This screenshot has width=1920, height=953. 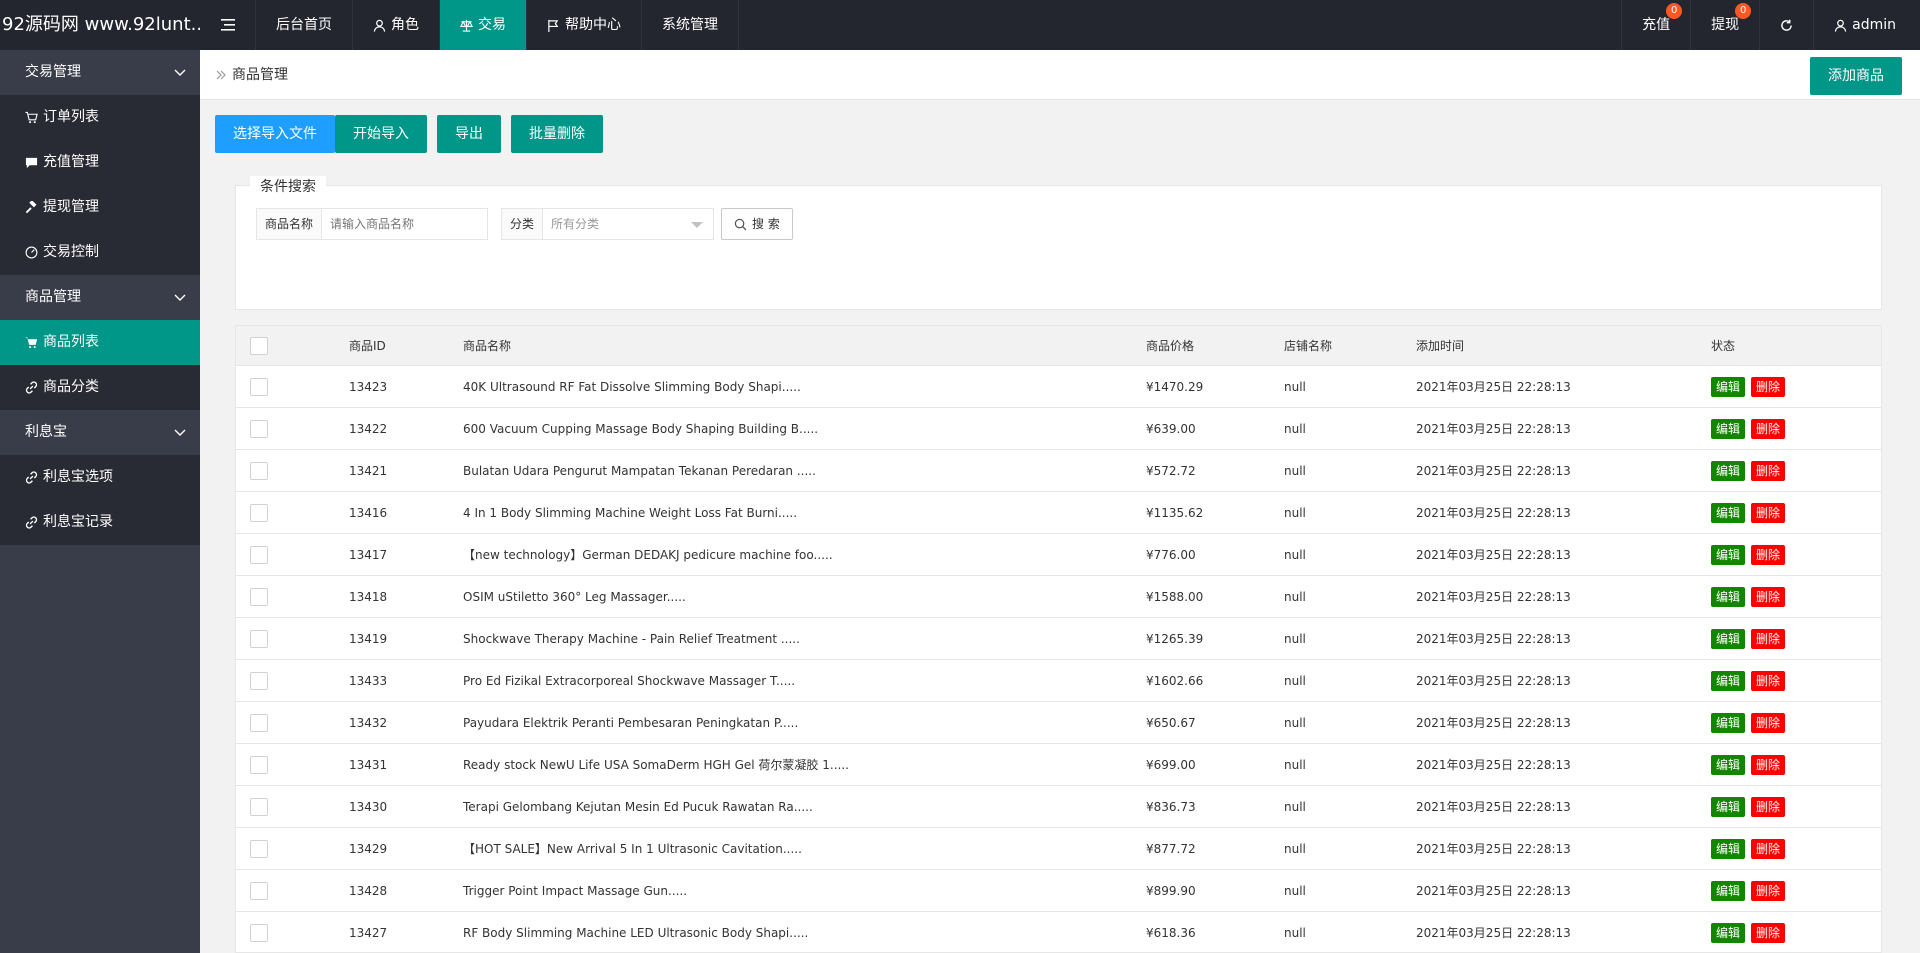 What do you see at coordinates (100, 297) in the screenshot?
I see `sidebar-group-goods: 商品管理` at bounding box center [100, 297].